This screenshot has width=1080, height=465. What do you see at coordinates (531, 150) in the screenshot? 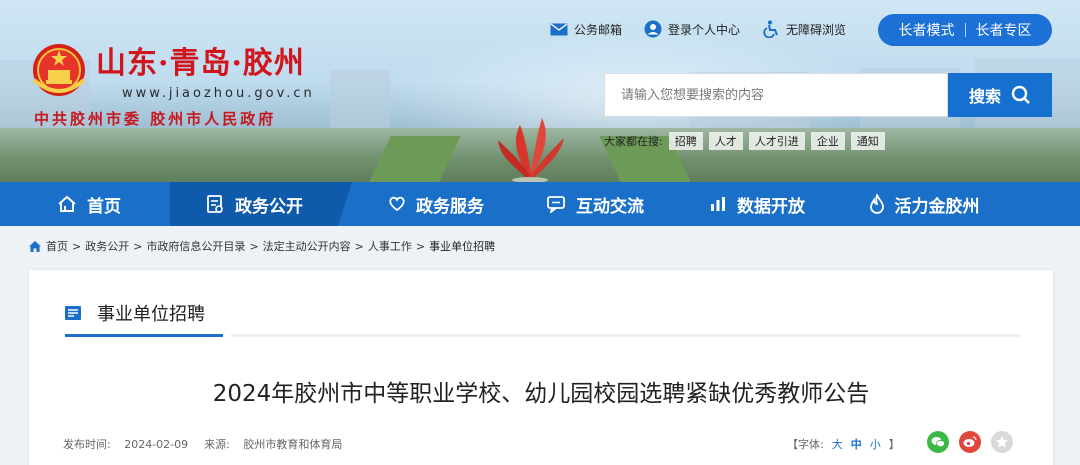
I see `sculpture-image` at bounding box center [531, 150].